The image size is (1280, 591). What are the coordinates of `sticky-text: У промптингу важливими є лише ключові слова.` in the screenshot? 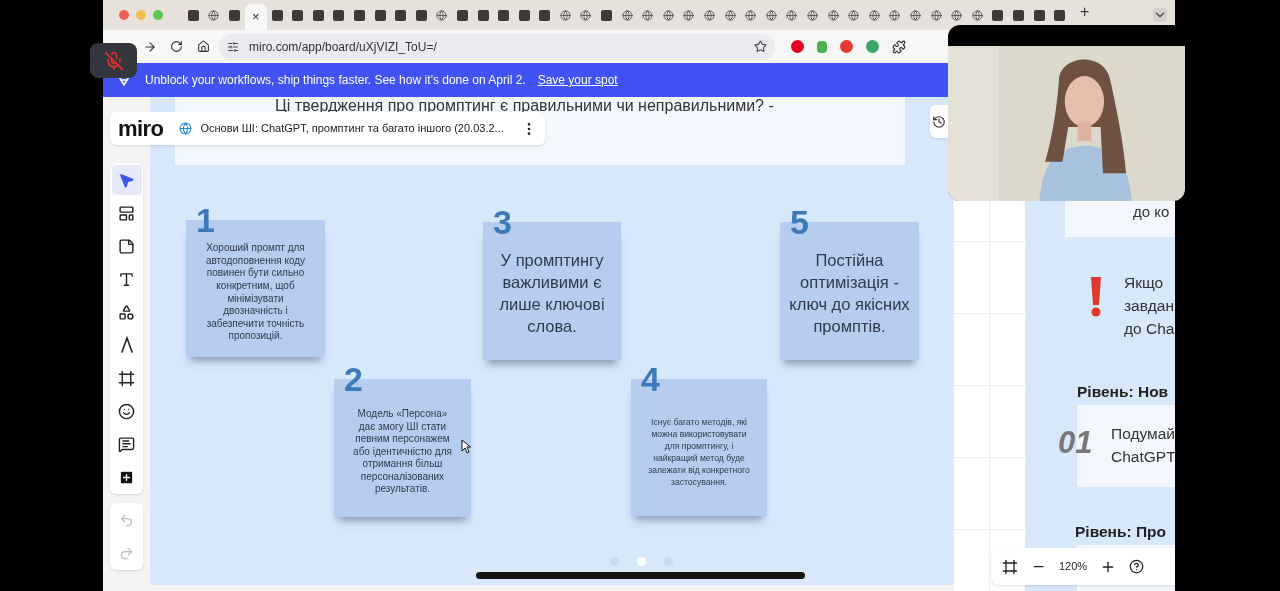 It's located at (552, 293).